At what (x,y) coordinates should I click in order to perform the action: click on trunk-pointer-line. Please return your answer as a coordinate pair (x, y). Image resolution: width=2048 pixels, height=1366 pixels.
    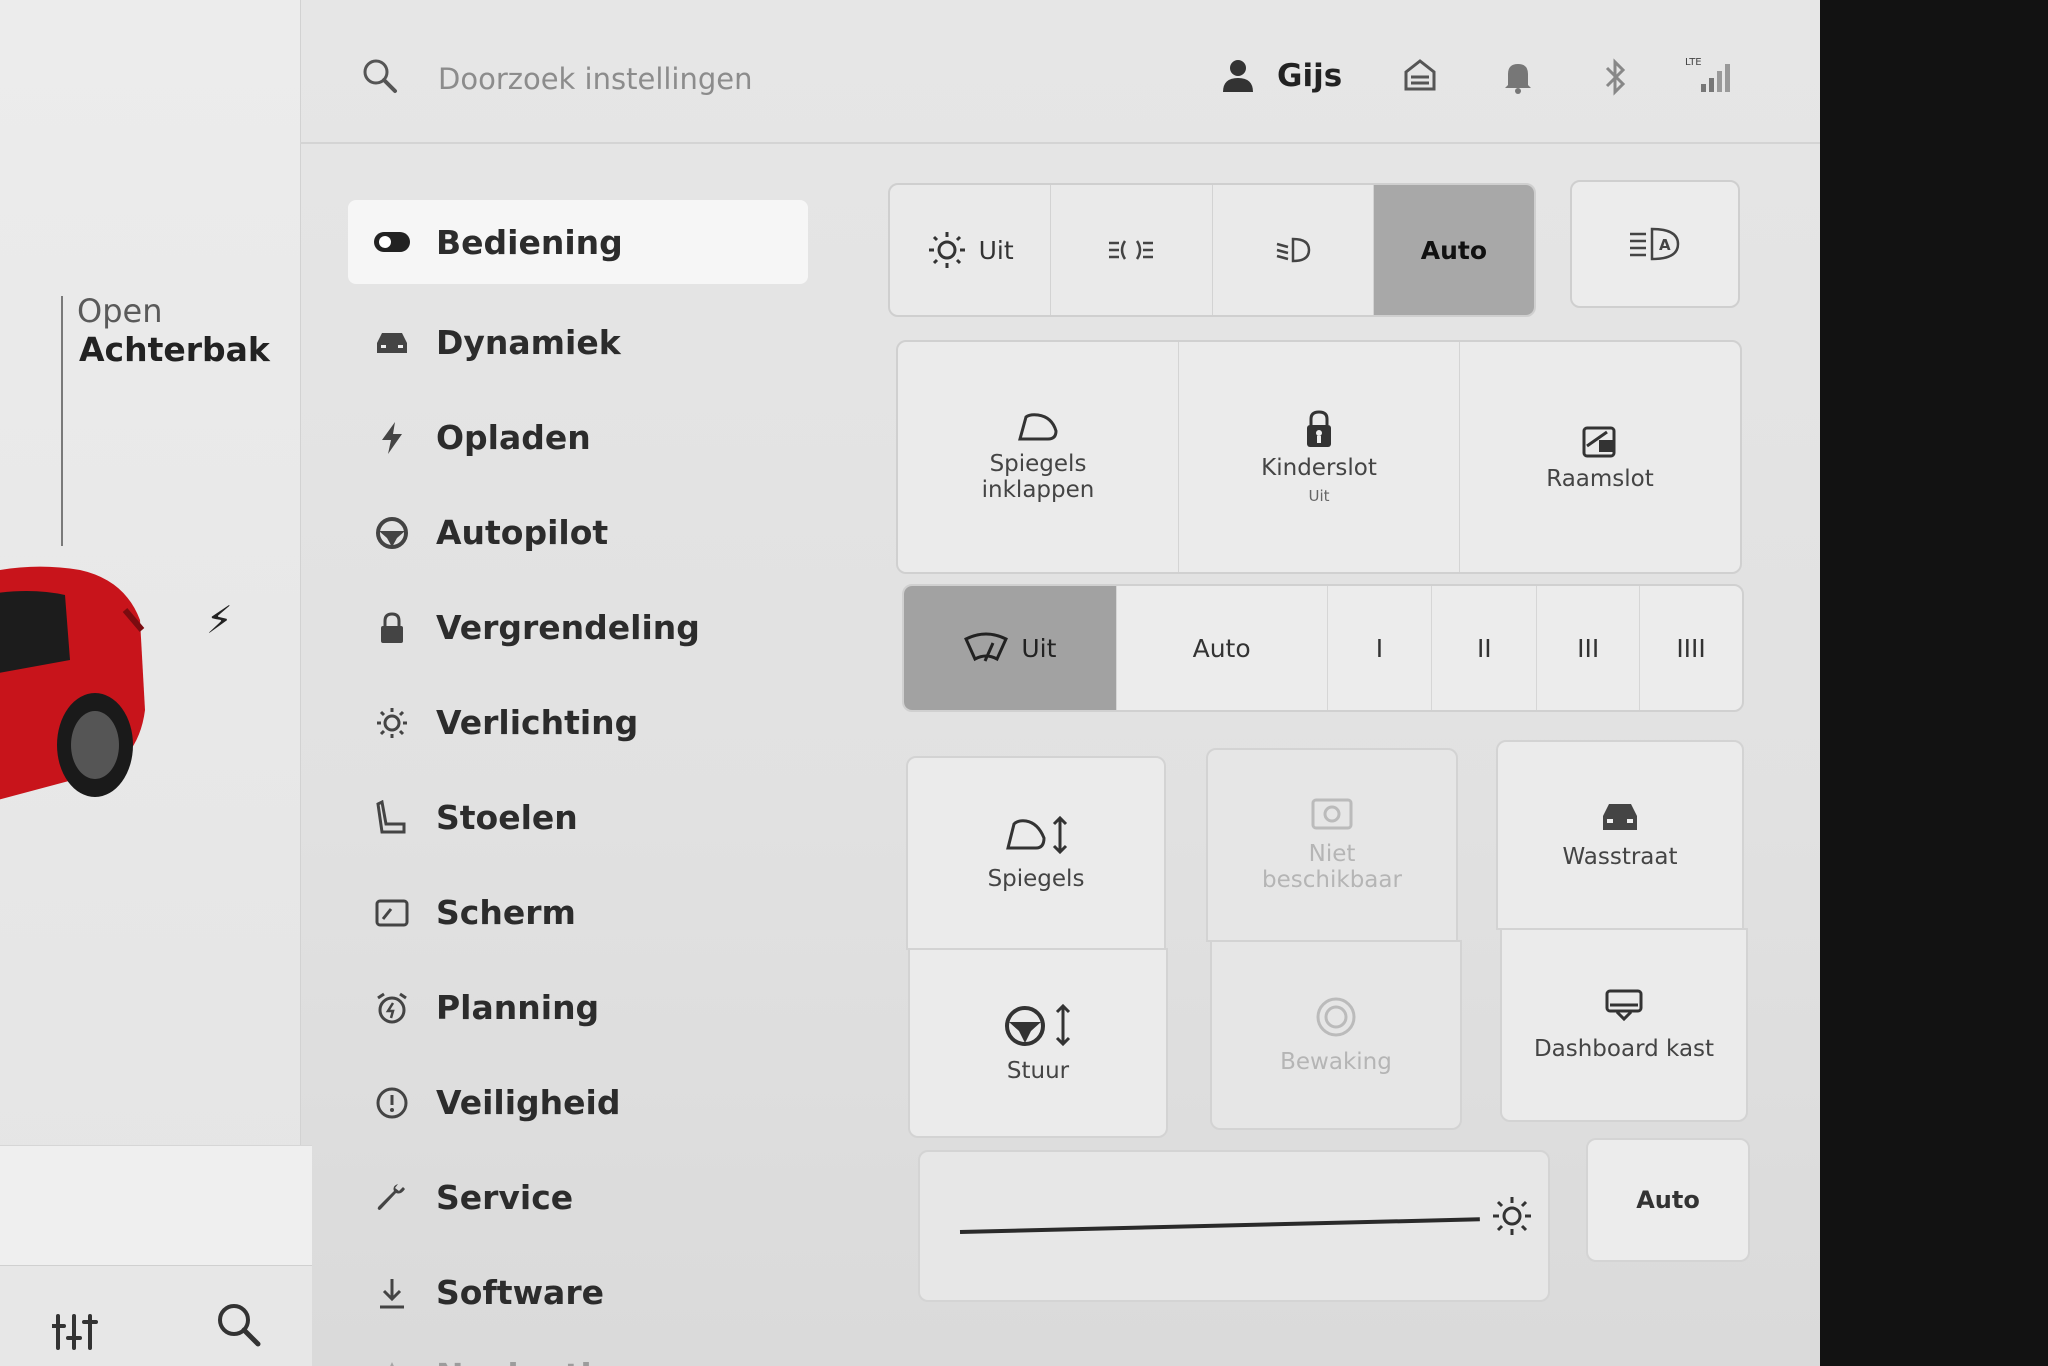
    Looking at the image, I should click on (62, 421).